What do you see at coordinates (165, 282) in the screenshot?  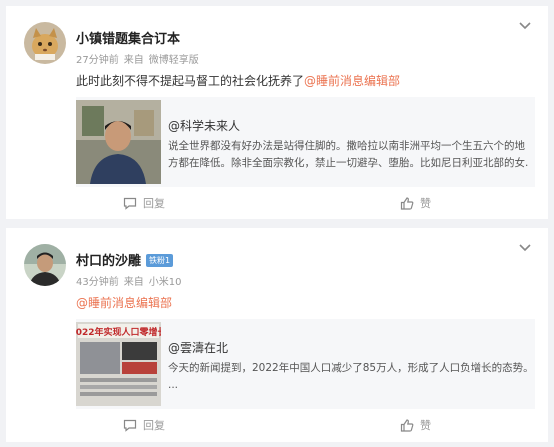 I see `post-source: 小米10` at bounding box center [165, 282].